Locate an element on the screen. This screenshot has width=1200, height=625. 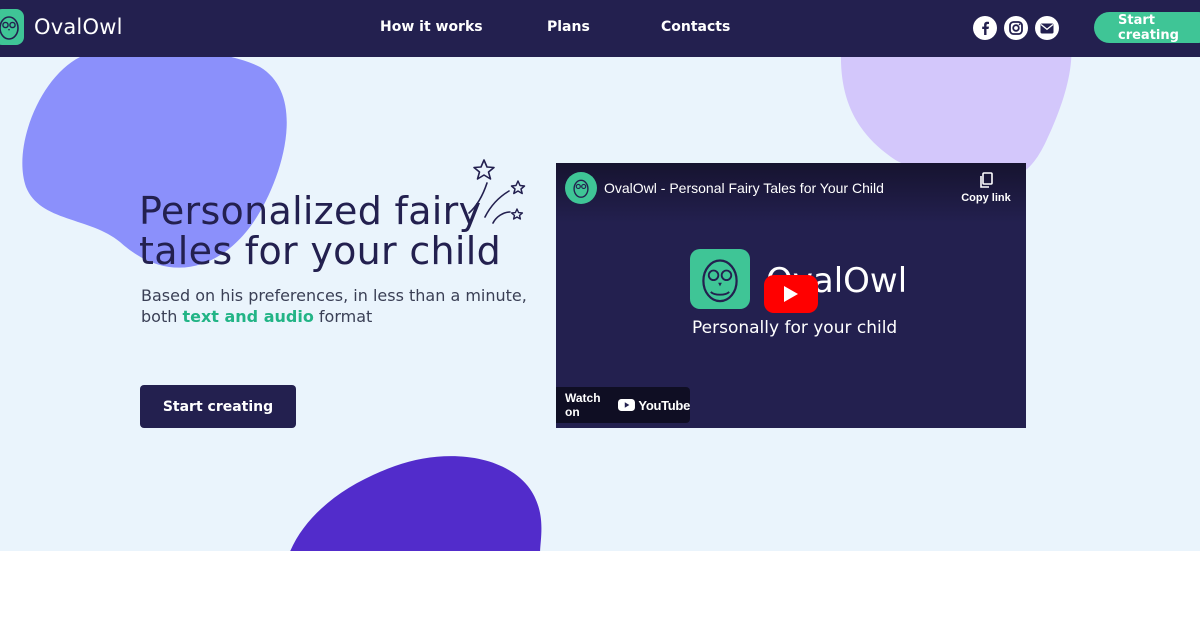
blob-violet is located at coordinates (416, 503).